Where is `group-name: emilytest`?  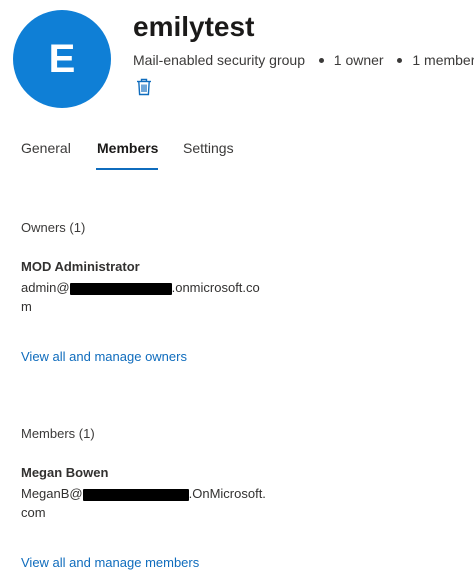
group-name: emilytest is located at coordinates (194, 26).